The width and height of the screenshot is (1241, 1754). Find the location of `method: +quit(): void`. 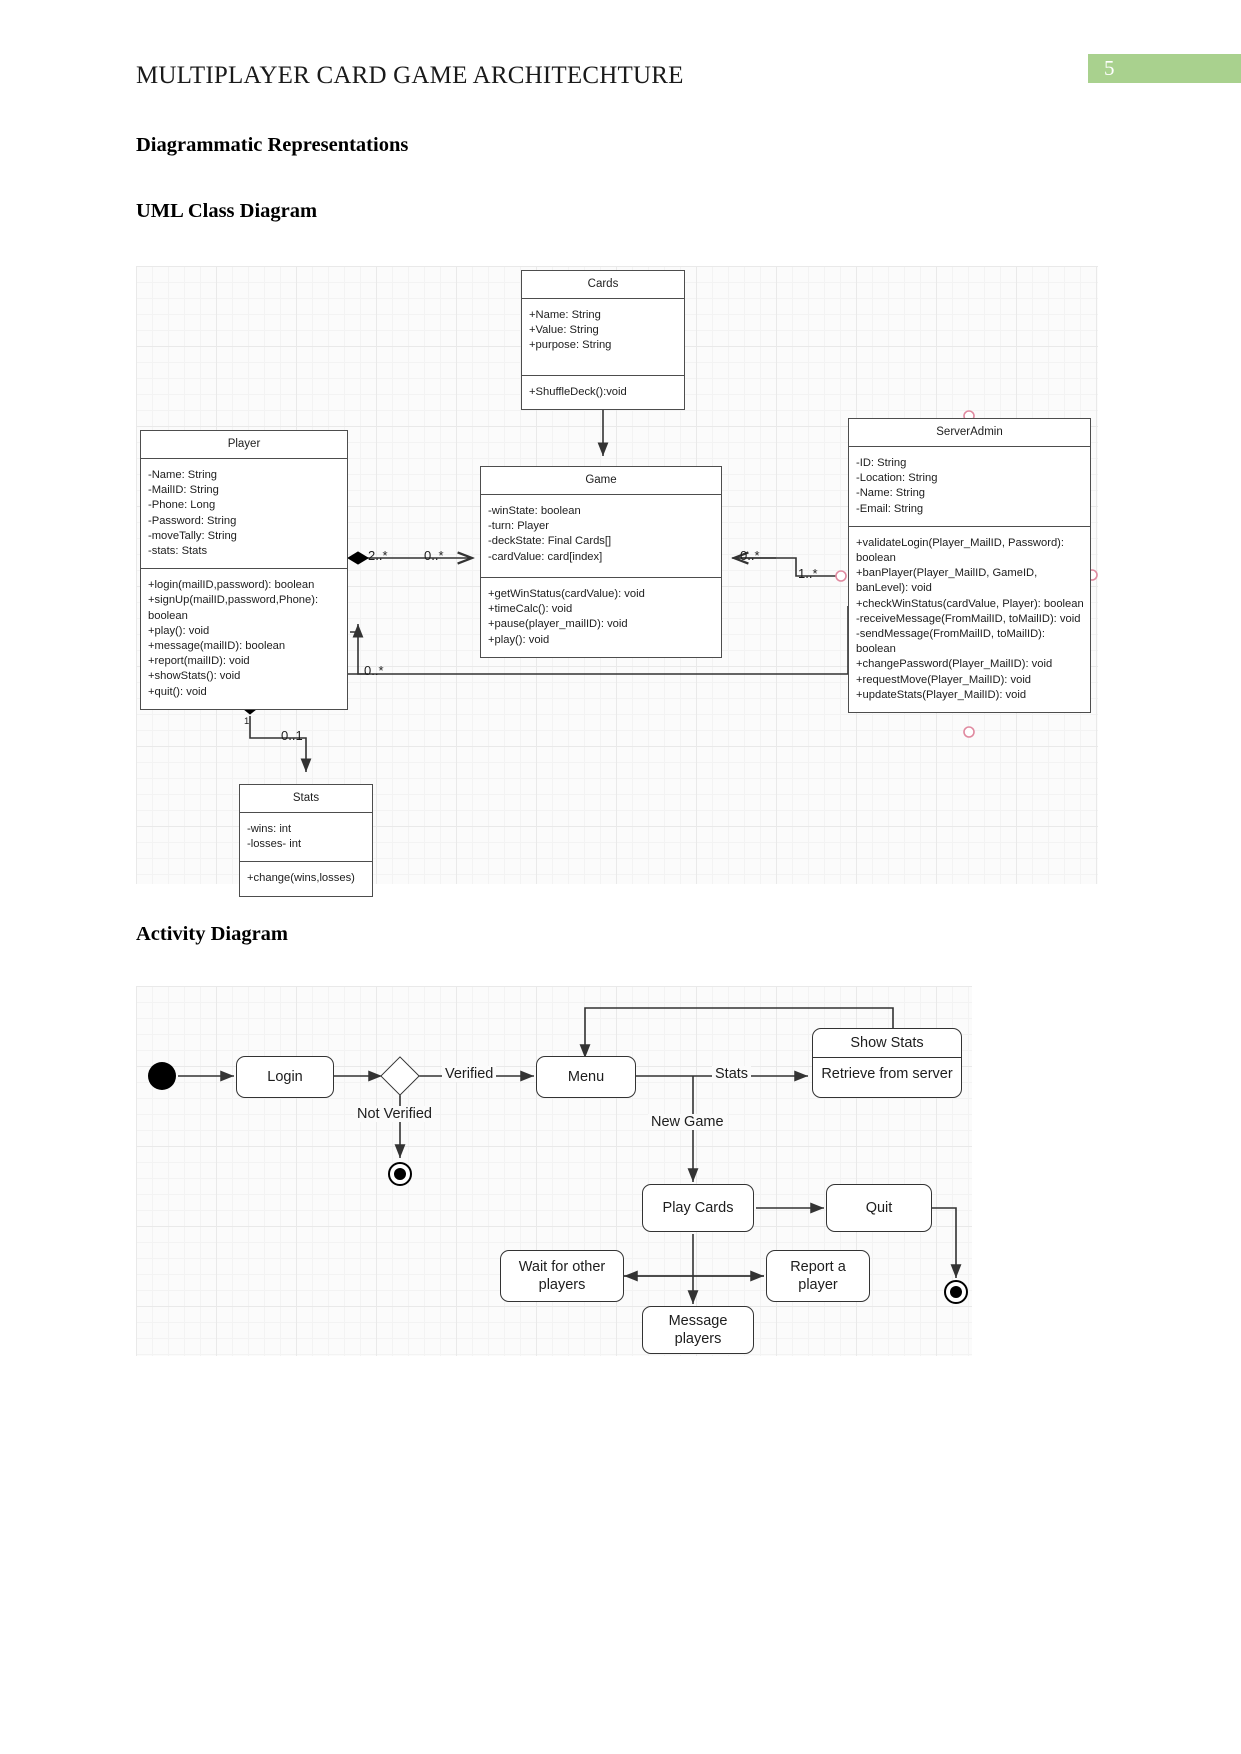

method: +quit(): void is located at coordinates (177, 691).